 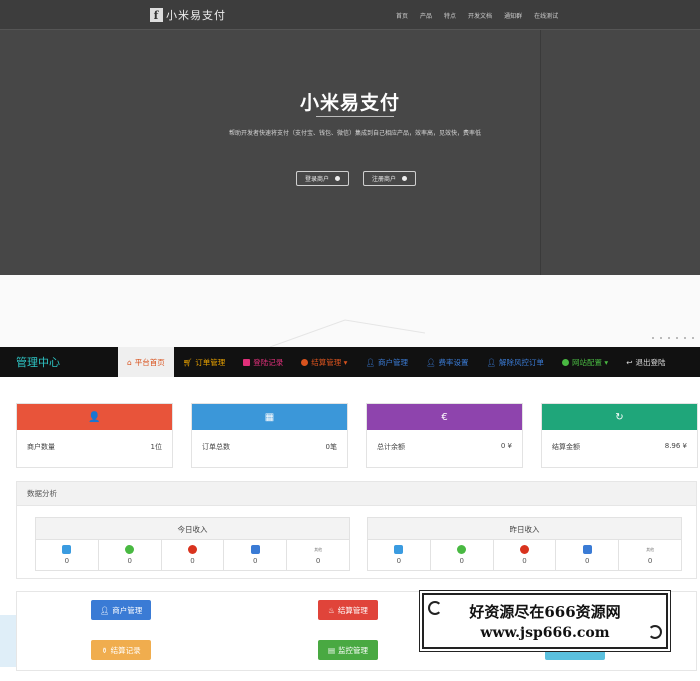 I want to click on nav-label: 订单管理, so click(x=210, y=362).